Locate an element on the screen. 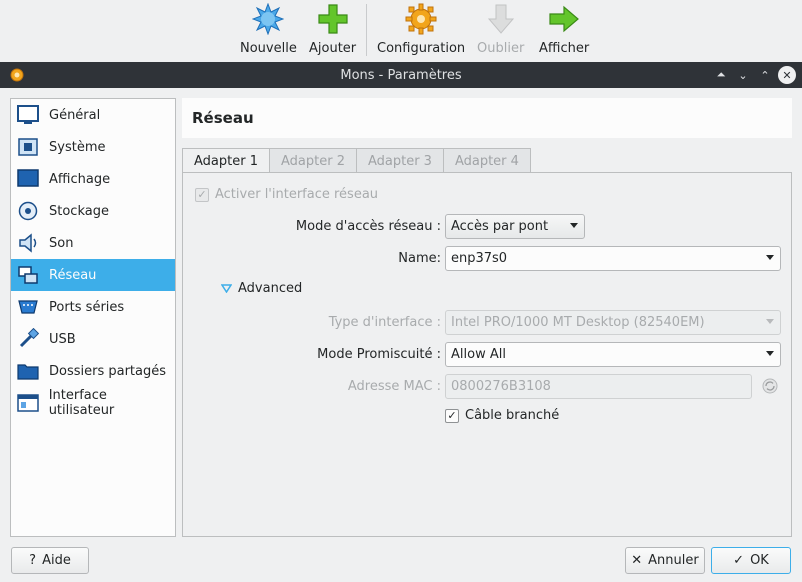 The image size is (802, 582). help-button: ? Aide is located at coordinates (50, 560).